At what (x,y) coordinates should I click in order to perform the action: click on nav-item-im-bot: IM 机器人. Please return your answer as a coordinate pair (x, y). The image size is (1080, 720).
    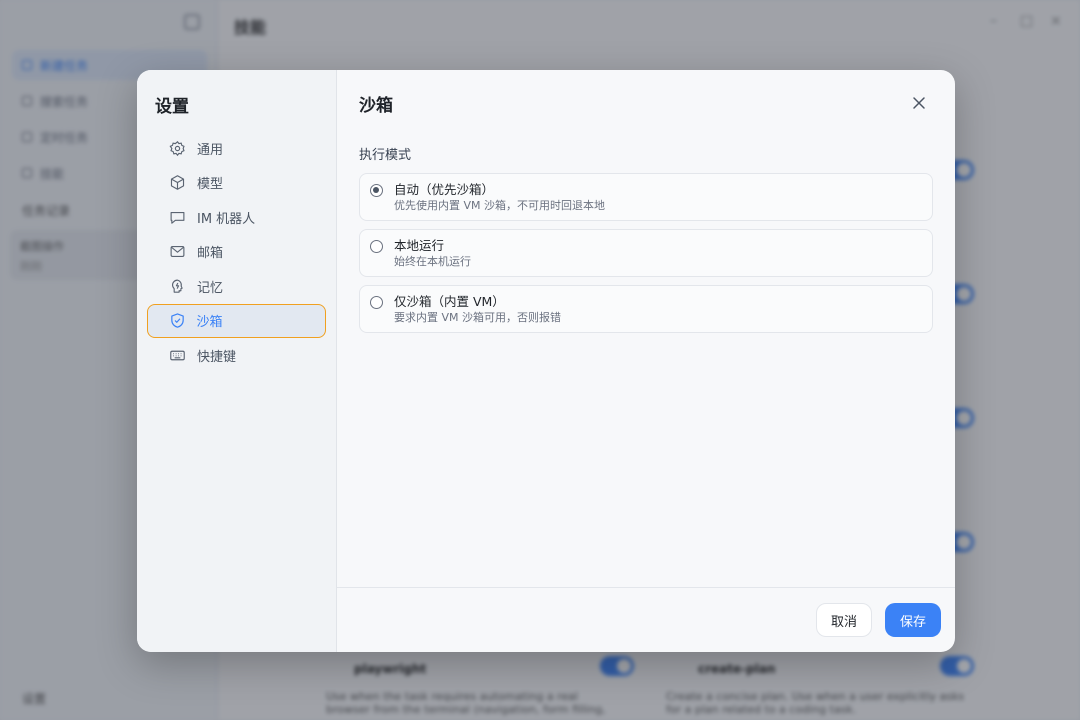
    Looking at the image, I should click on (236, 217).